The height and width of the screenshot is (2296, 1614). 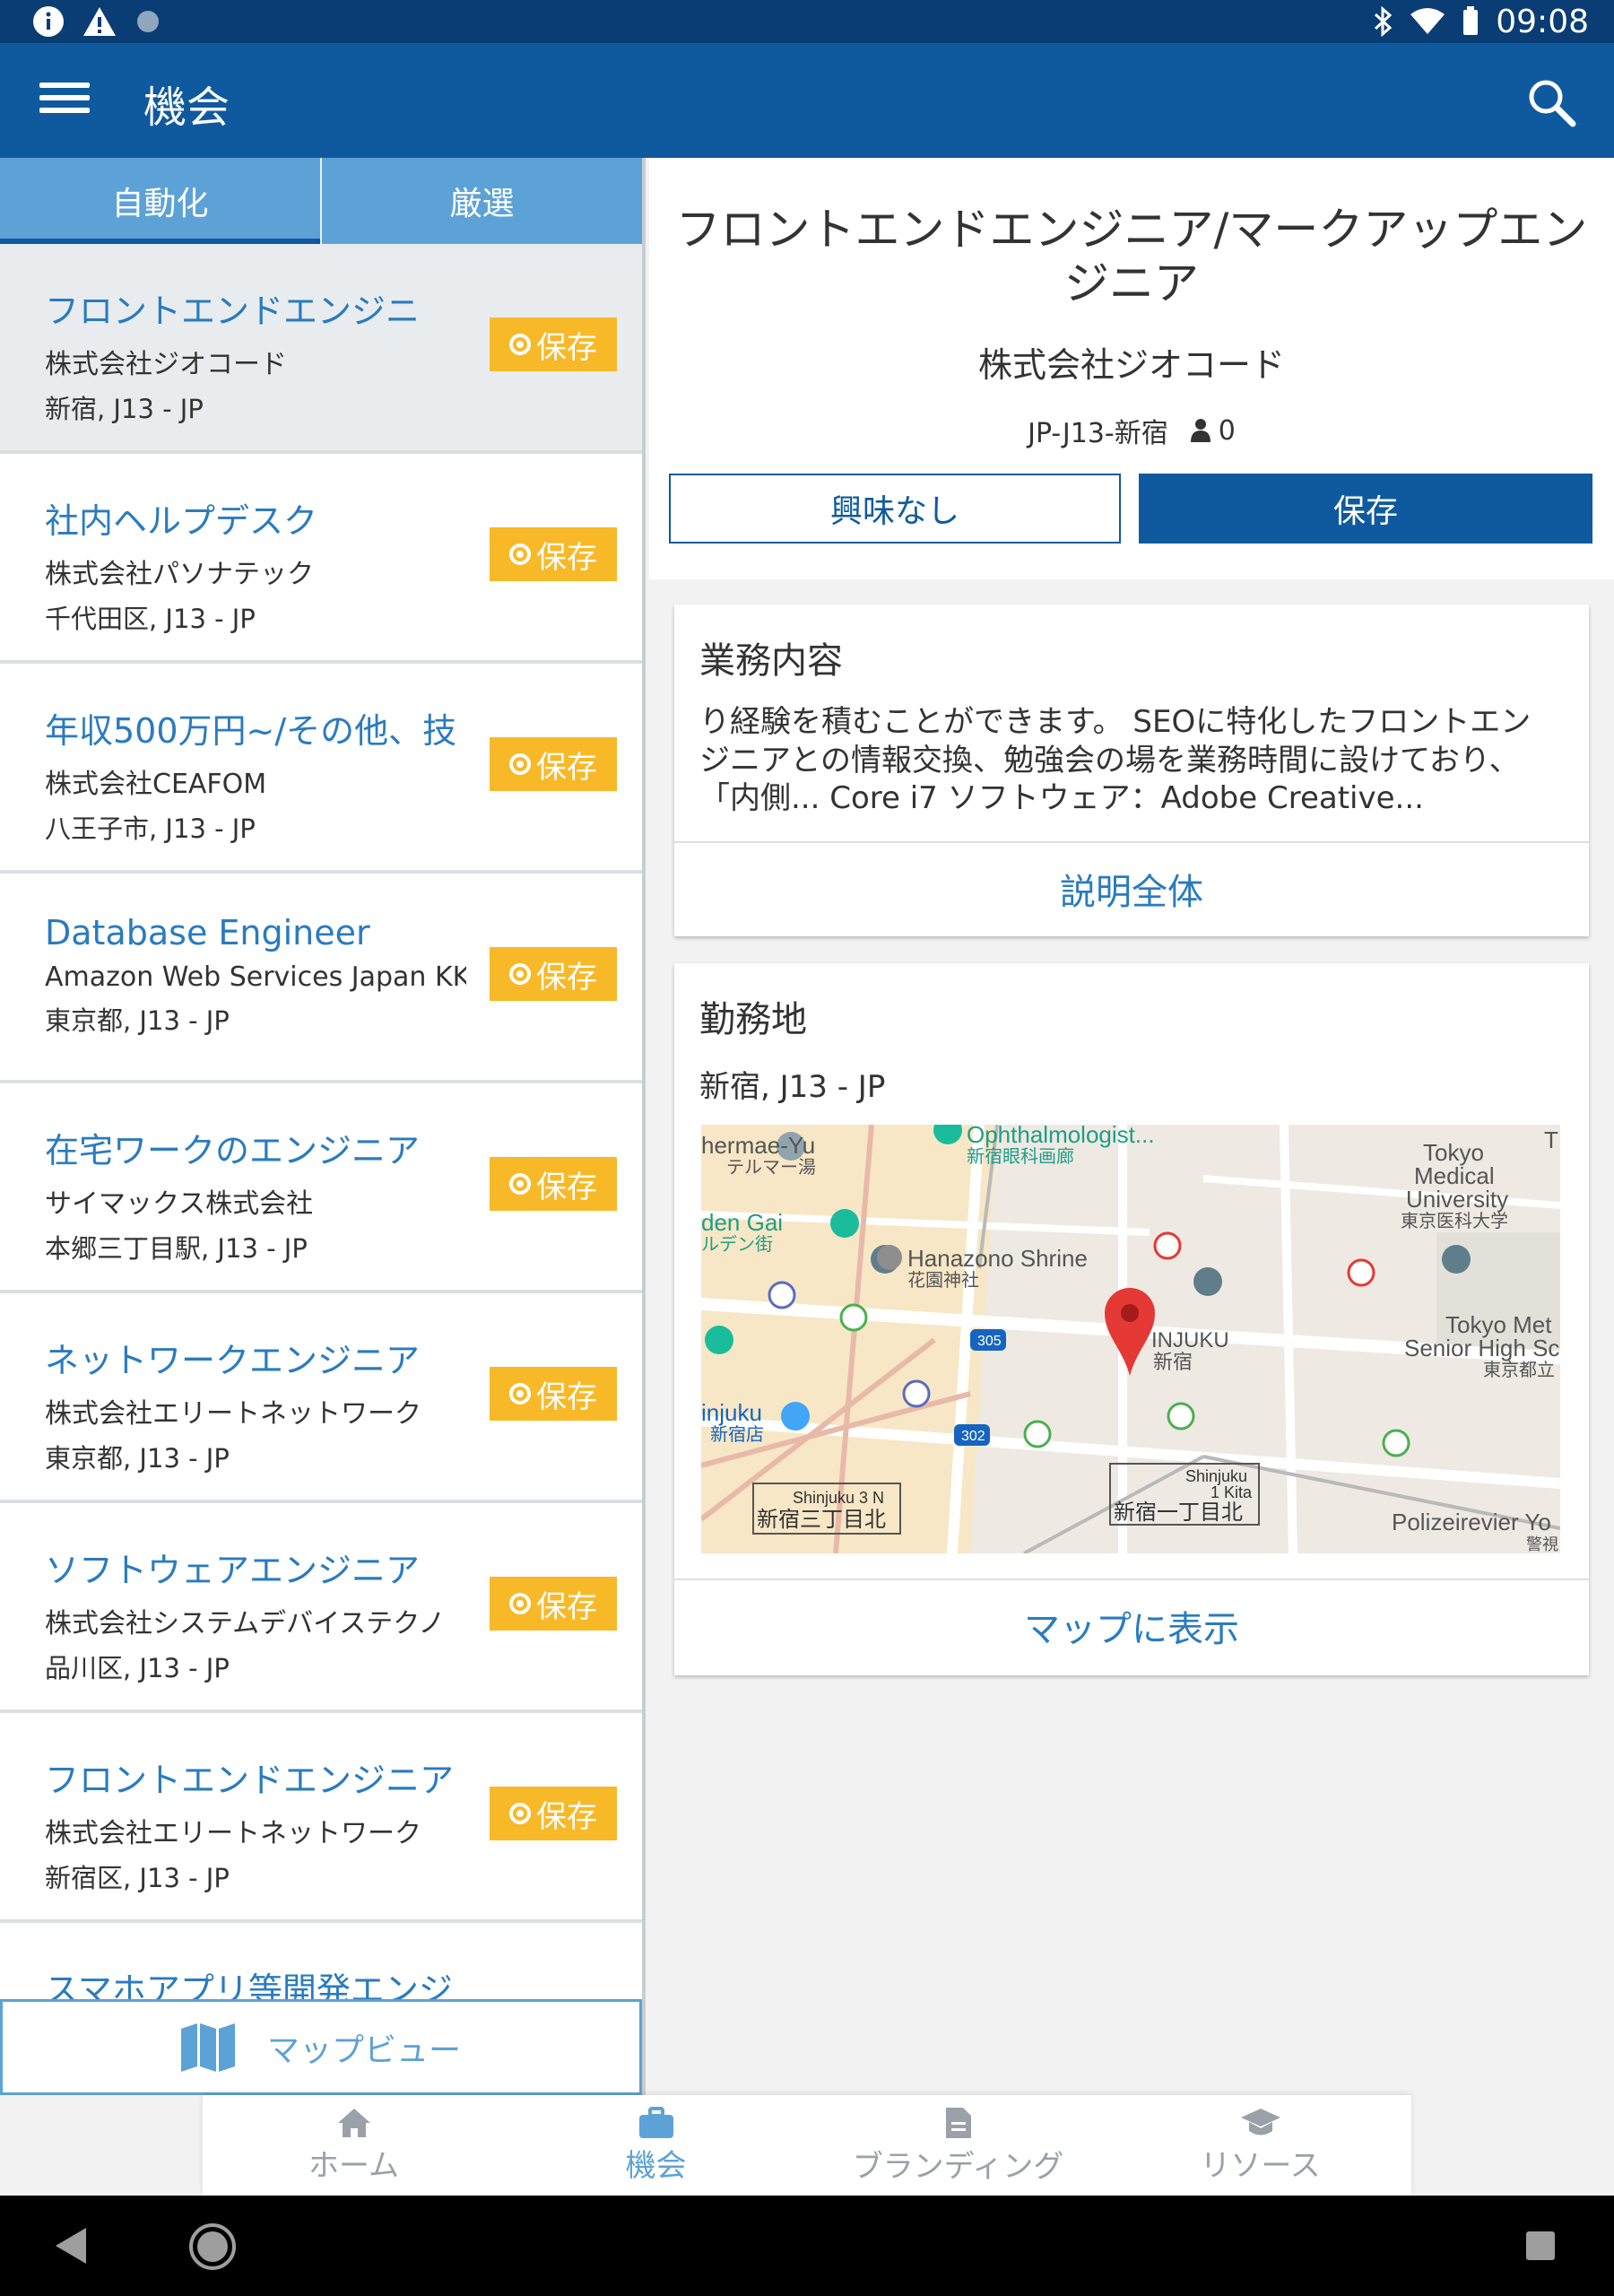 What do you see at coordinates (99, 21) in the screenshot?
I see `warning-icon` at bounding box center [99, 21].